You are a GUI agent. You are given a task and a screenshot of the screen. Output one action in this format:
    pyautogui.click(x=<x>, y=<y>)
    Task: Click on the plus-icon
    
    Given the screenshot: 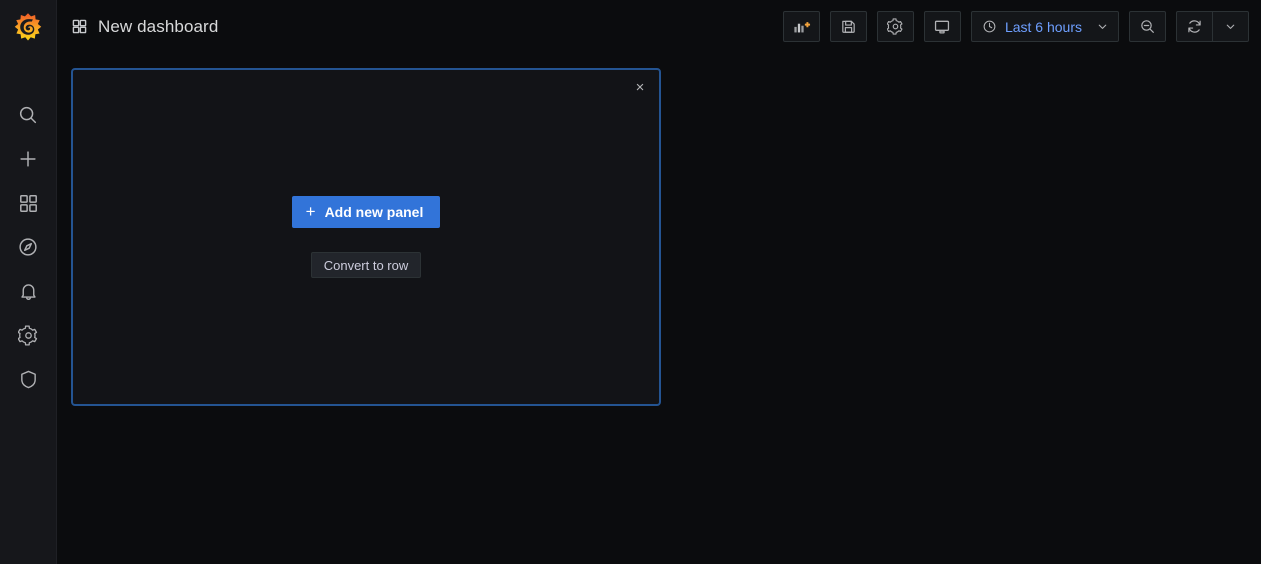 What is the action you would take?
    pyautogui.click(x=28, y=159)
    